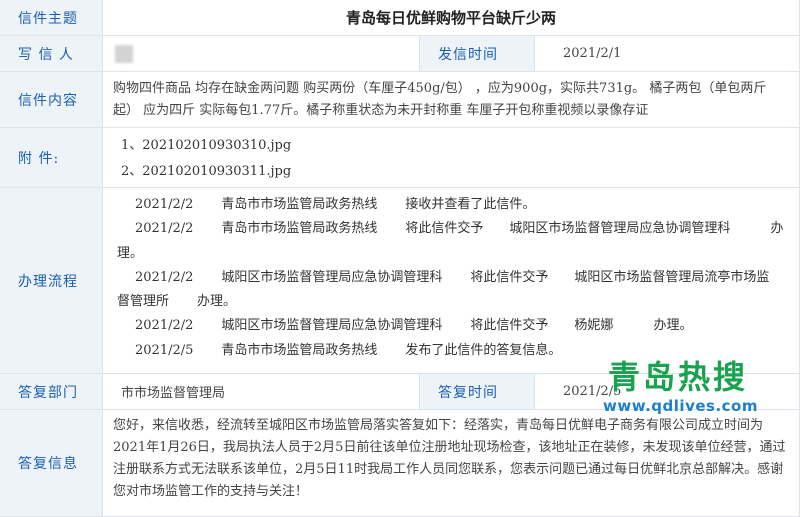 The height and width of the screenshot is (517, 800). What do you see at coordinates (470, 204) in the screenshot?
I see `process-action: 接收并查看了此信件。` at bounding box center [470, 204].